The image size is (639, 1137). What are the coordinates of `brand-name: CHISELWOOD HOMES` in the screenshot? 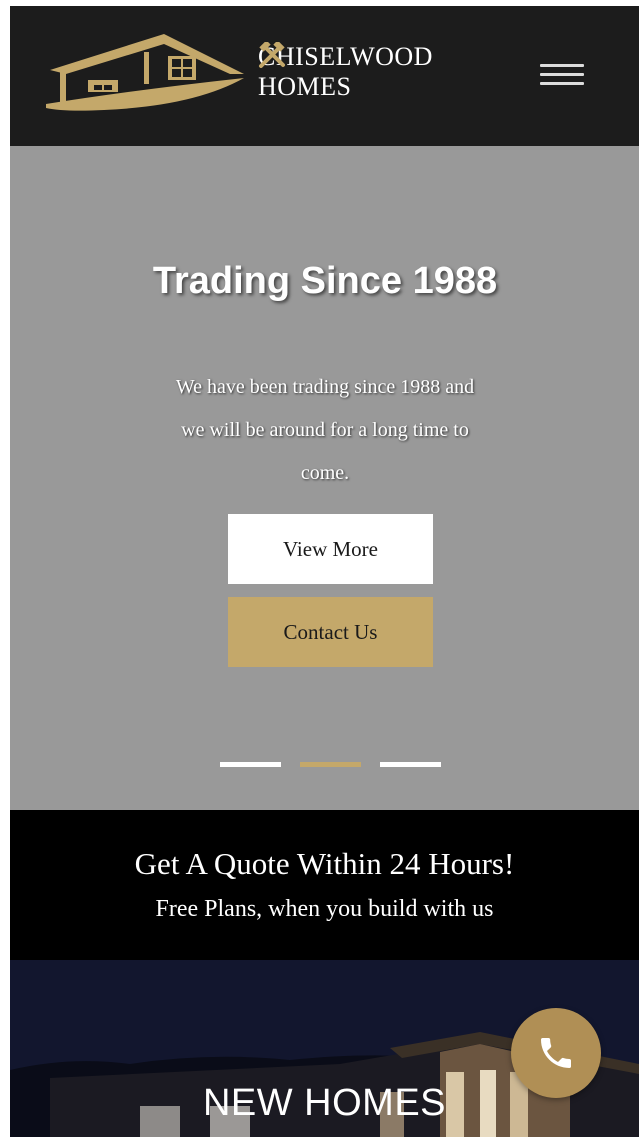 It's located at (345, 72).